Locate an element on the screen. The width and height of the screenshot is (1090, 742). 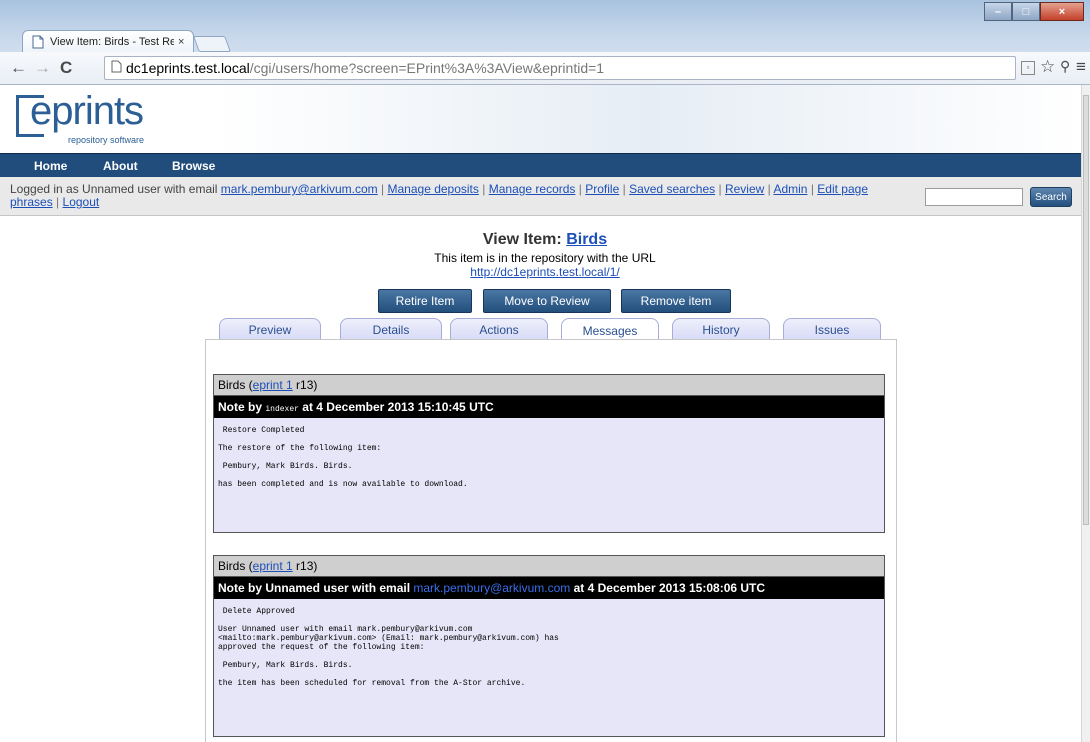
tab-title: View Item: Birds - Test Rep is located at coordinates (112, 42).